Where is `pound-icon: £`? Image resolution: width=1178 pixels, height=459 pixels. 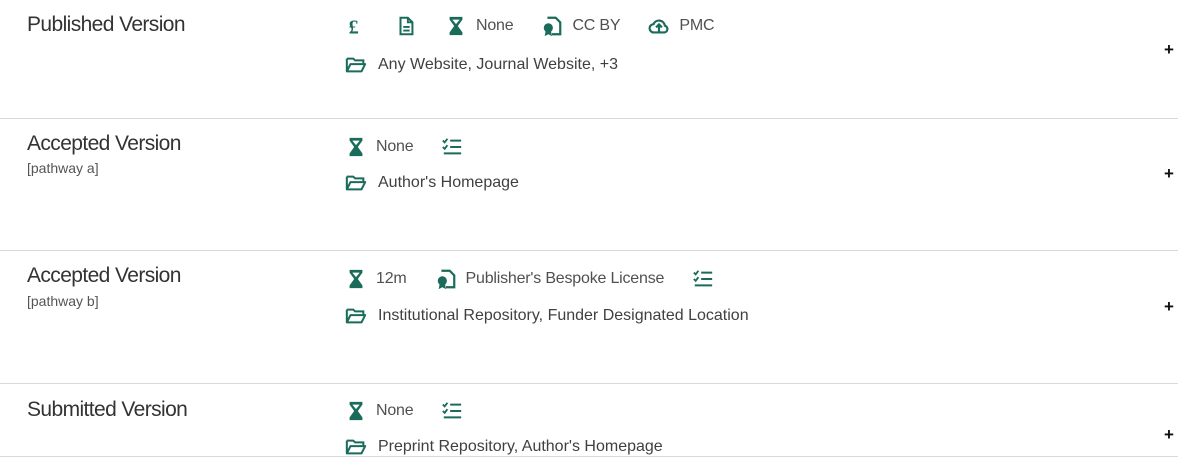 pound-icon: £ is located at coordinates (356, 26).